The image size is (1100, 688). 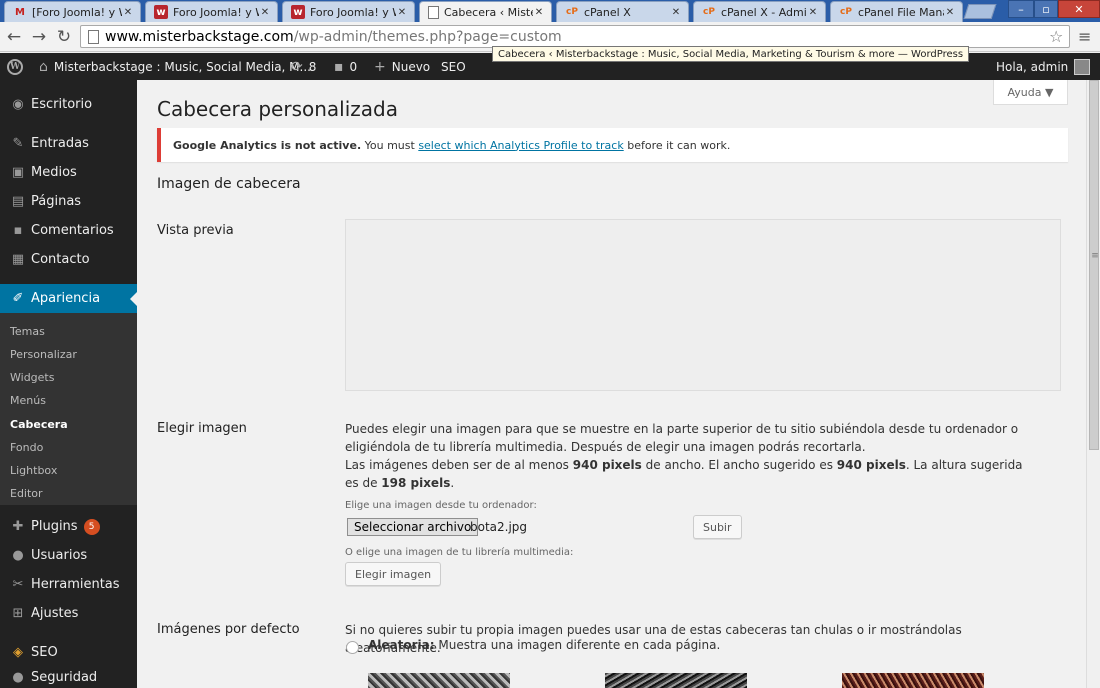 I want to click on submenu-item-fondo: Fondo, so click(x=26, y=447).